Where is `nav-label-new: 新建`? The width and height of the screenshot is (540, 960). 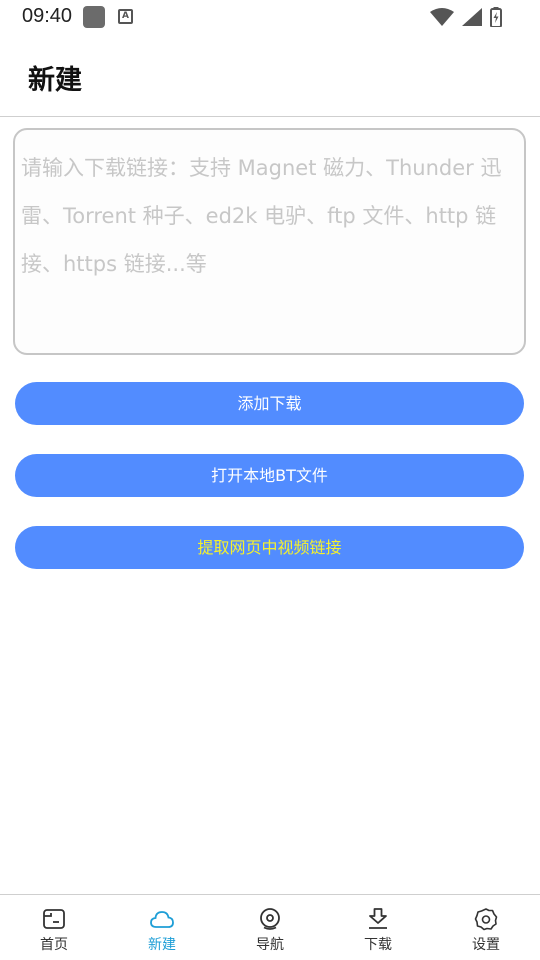
nav-label-new: 新建 is located at coordinates (162, 945).